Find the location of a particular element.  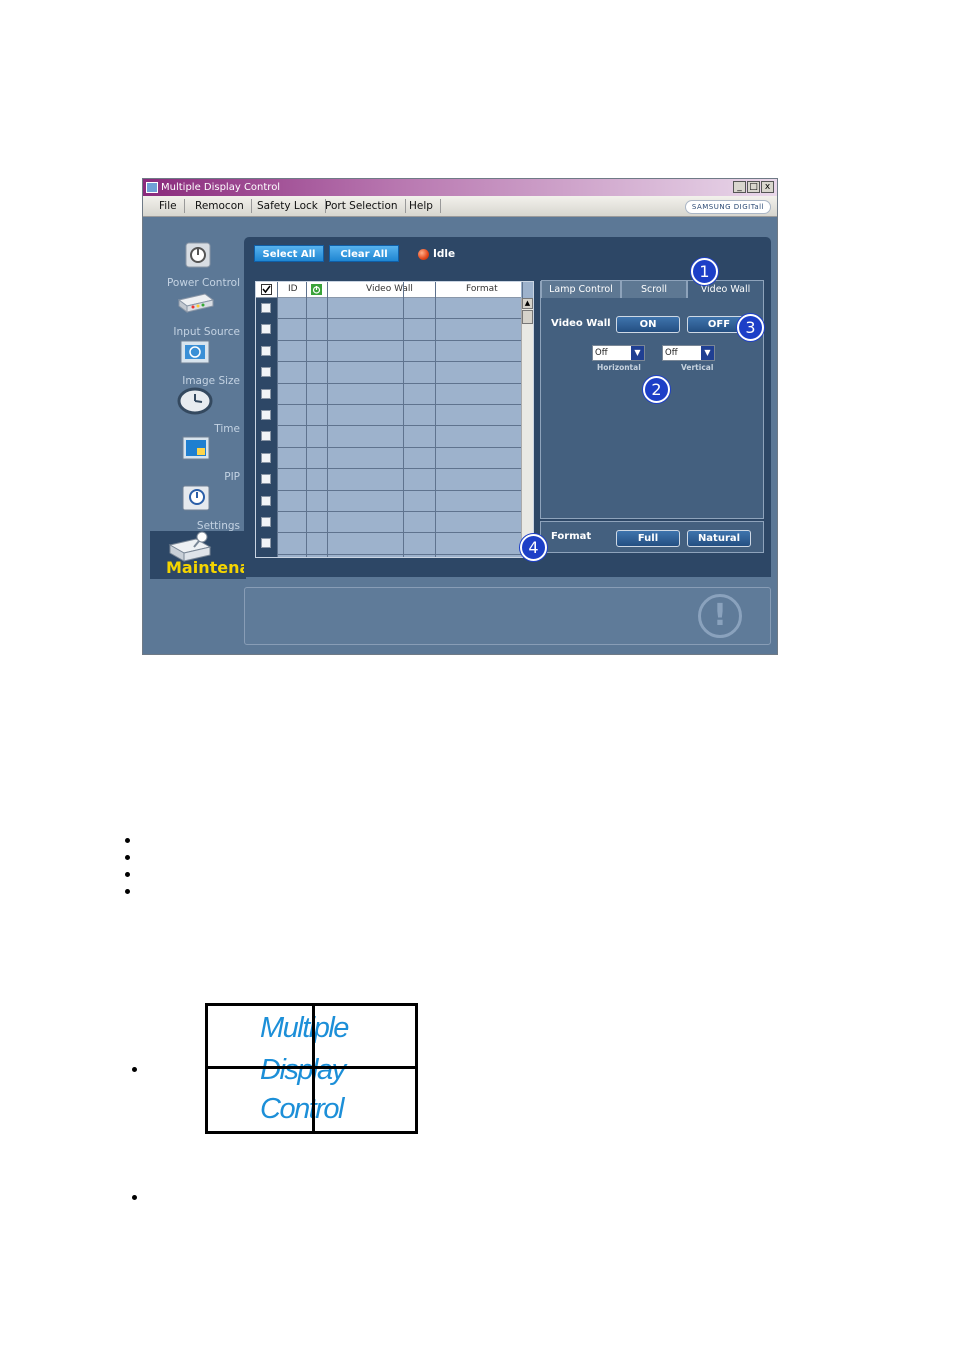

power-control-icon is located at coordinates (198, 255).